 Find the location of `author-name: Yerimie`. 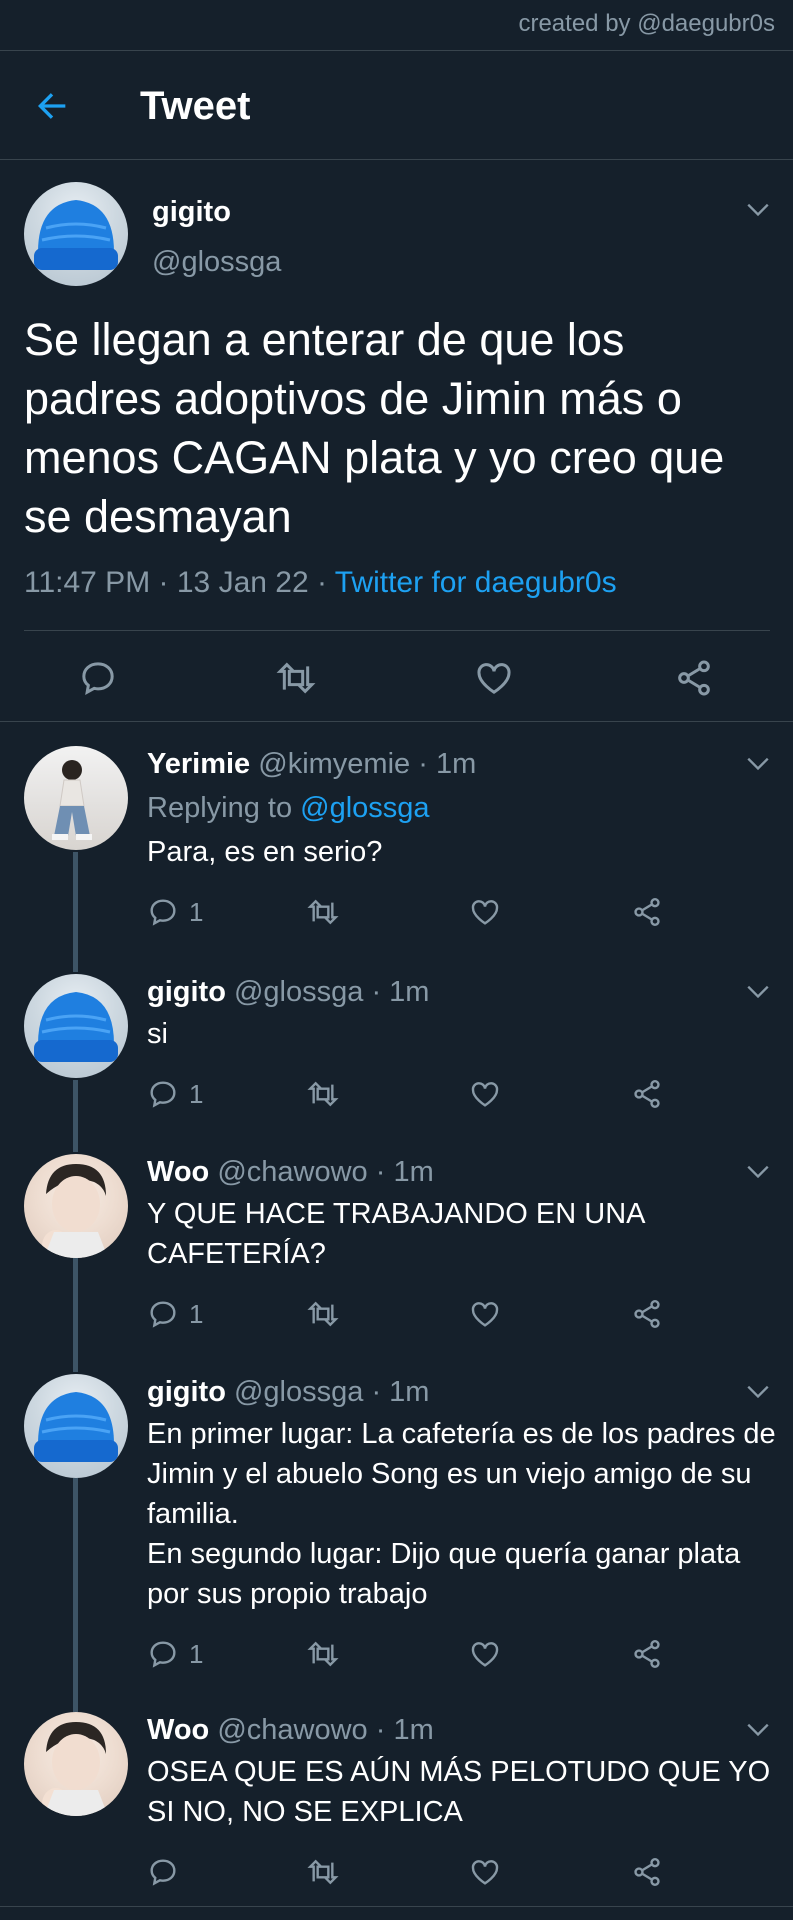

author-name: Yerimie is located at coordinates (198, 764).